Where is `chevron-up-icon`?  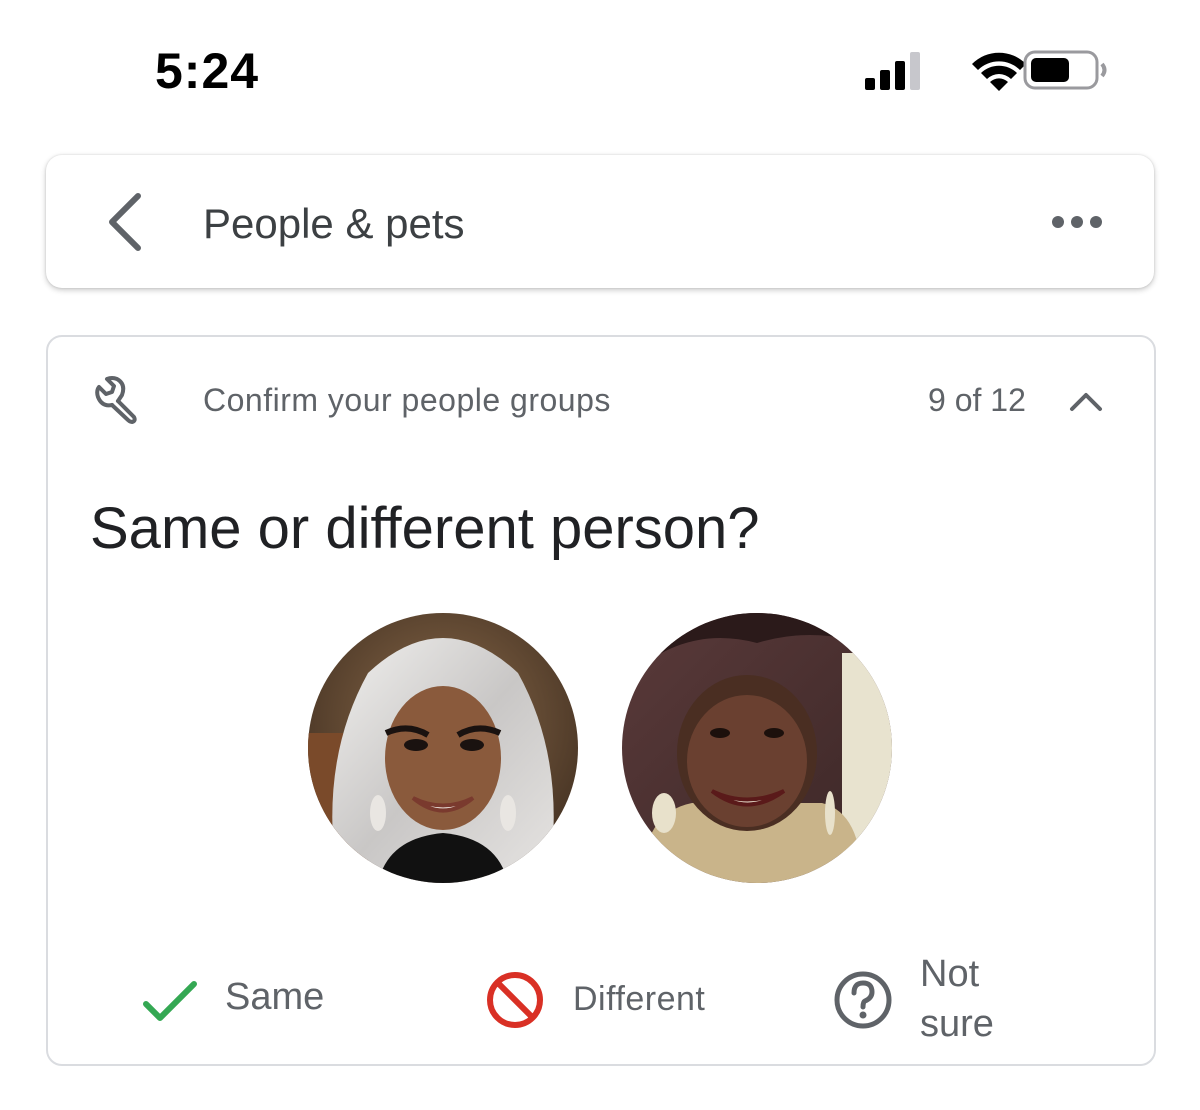
chevron-up-icon is located at coordinates (1086, 402).